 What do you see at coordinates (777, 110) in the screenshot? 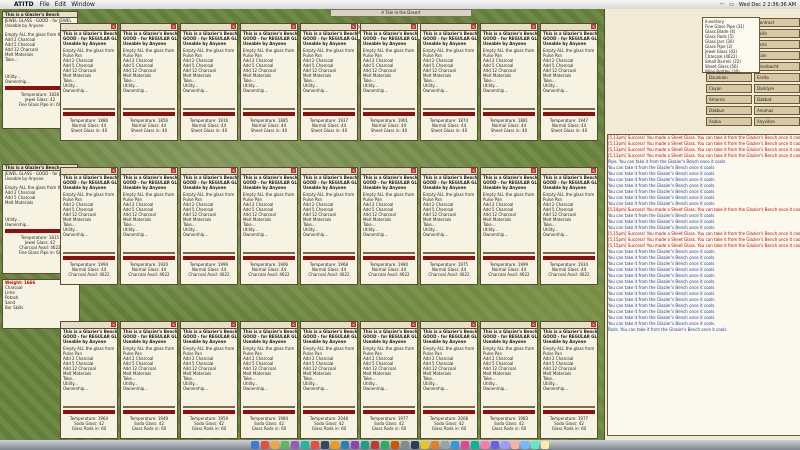
I see `skill-tab: Anumas` at bounding box center [777, 110].